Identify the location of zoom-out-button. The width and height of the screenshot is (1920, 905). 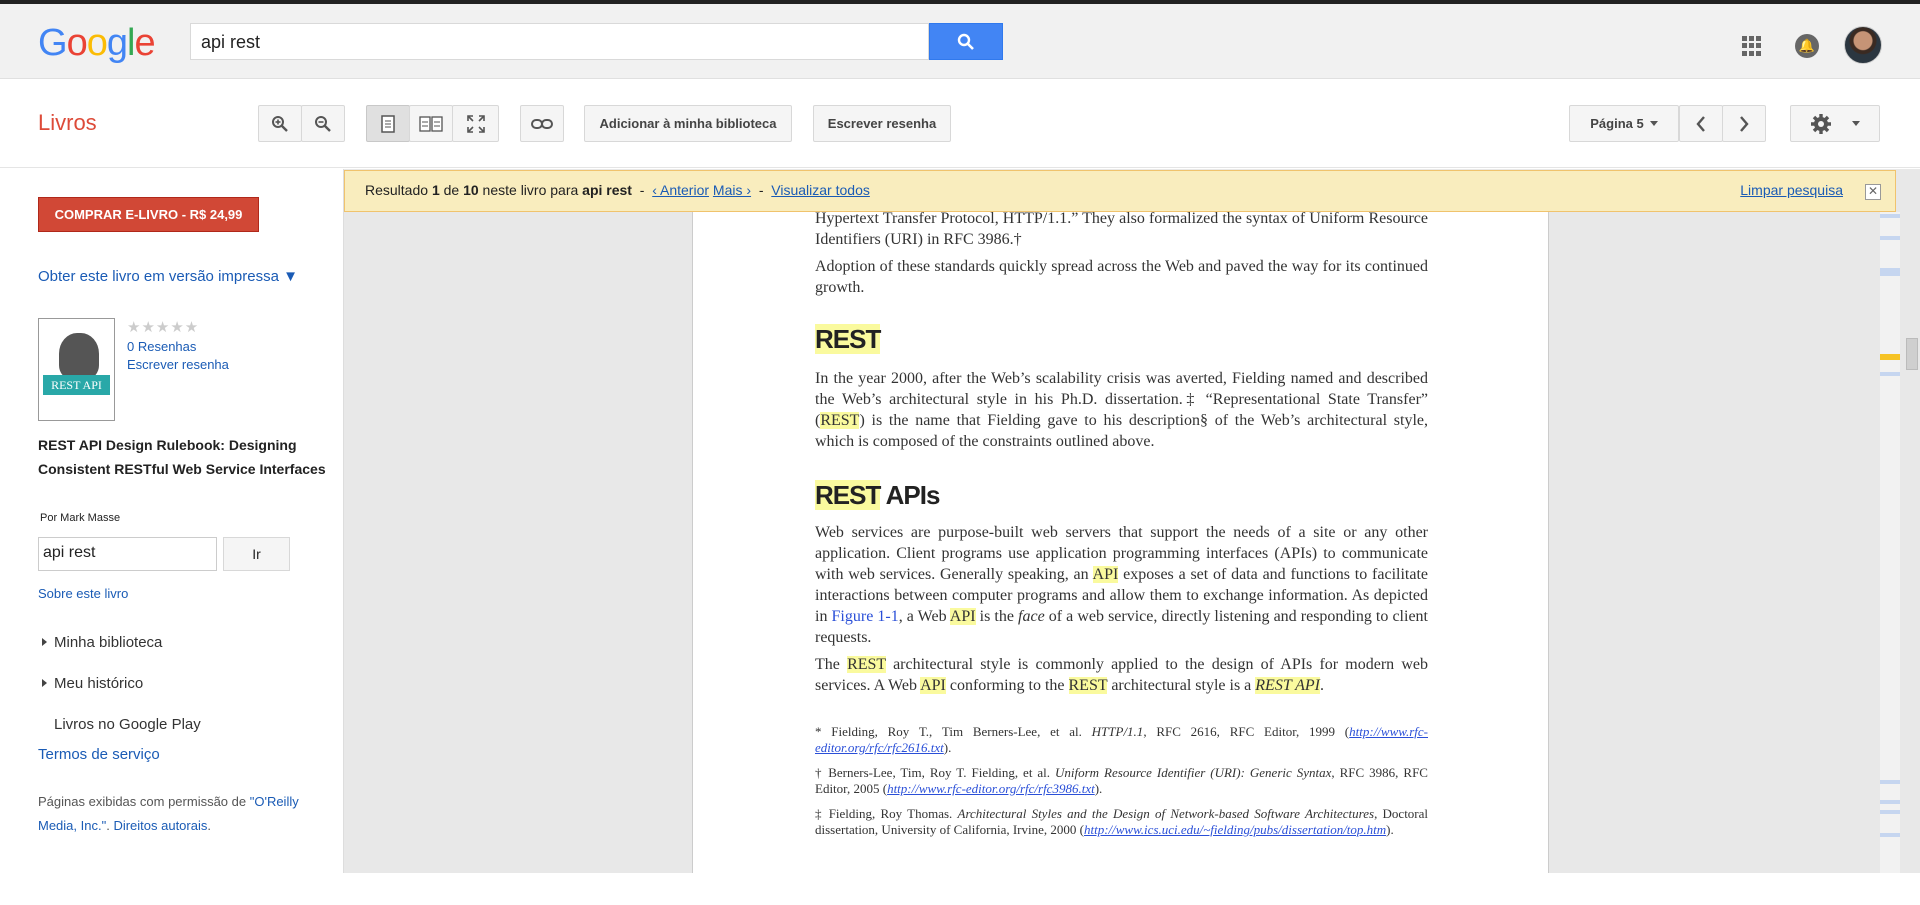
(323, 123).